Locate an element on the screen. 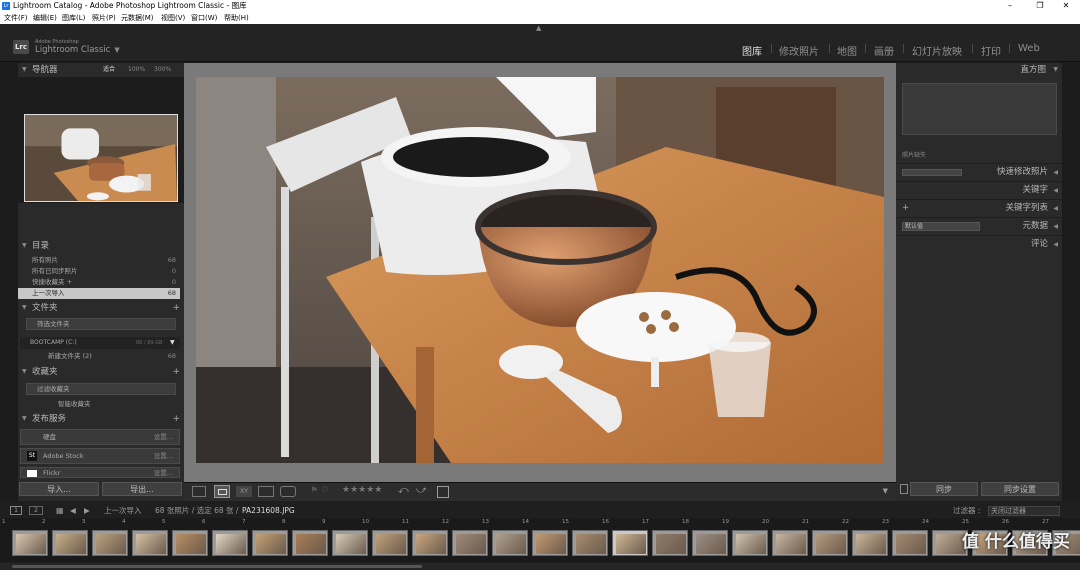 The height and width of the screenshot is (570, 1080). navigator-header: ▼ 导航器 适合 100% 300% is located at coordinates (101, 70).